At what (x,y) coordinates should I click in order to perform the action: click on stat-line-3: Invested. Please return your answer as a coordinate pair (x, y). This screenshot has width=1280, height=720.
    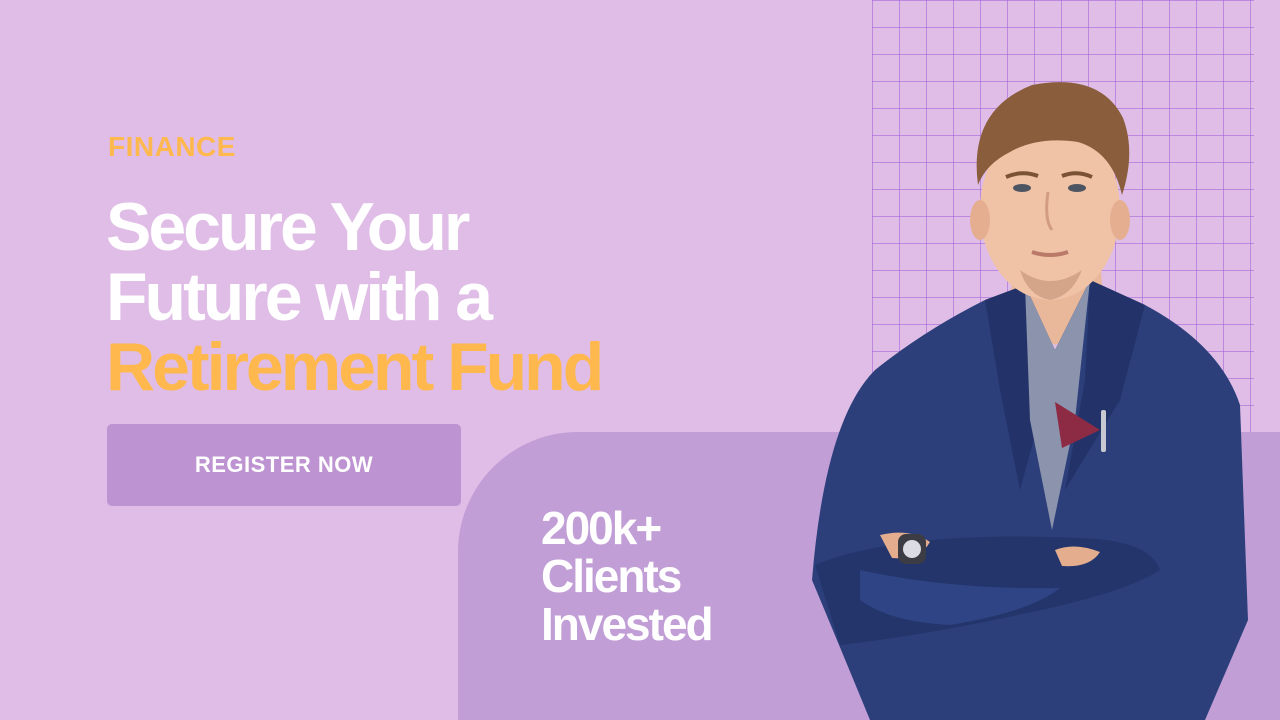
    Looking at the image, I should click on (627, 624).